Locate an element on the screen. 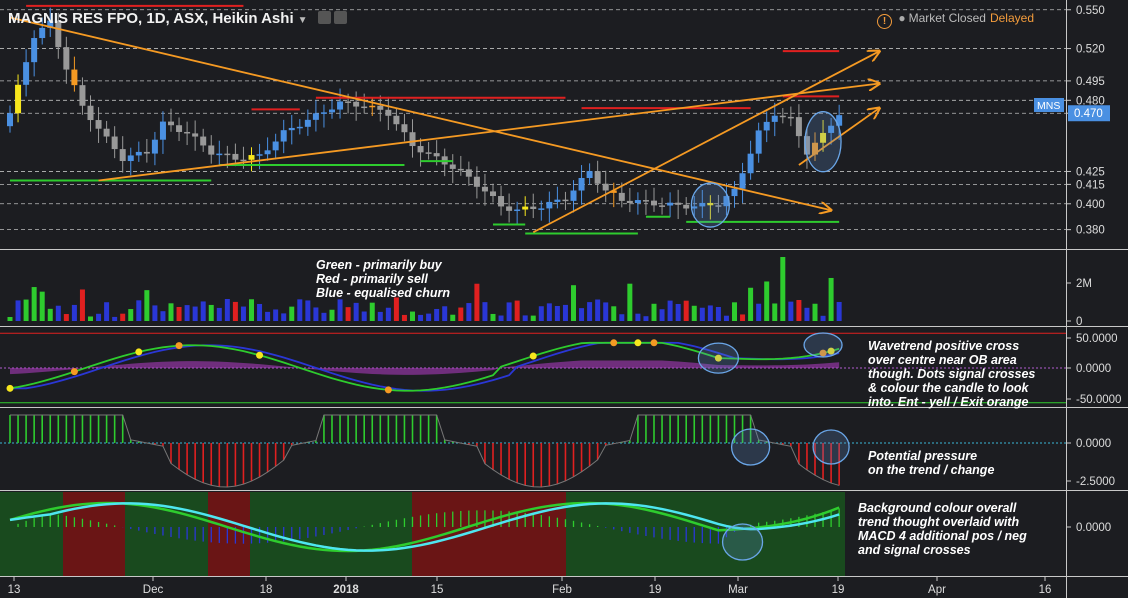 The height and width of the screenshot is (598, 1128). time-tick-label: Mar is located at coordinates (738, 590).